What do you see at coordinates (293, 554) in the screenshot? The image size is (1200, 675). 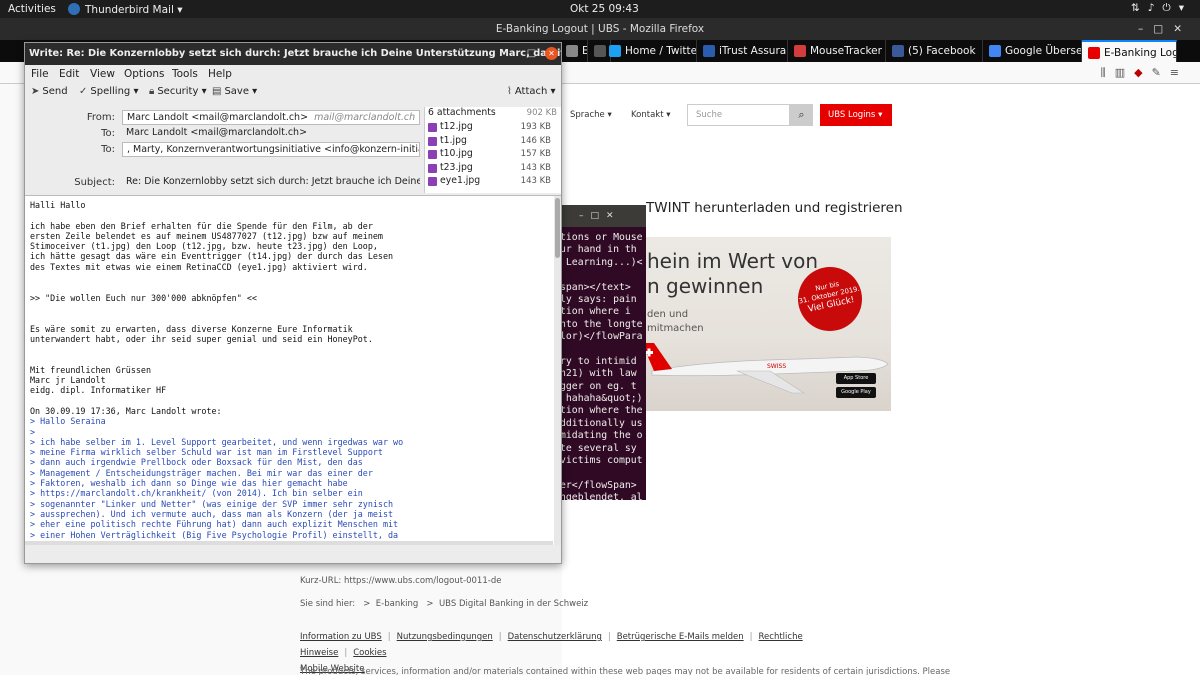 I see `compose-status-bar` at bounding box center [293, 554].